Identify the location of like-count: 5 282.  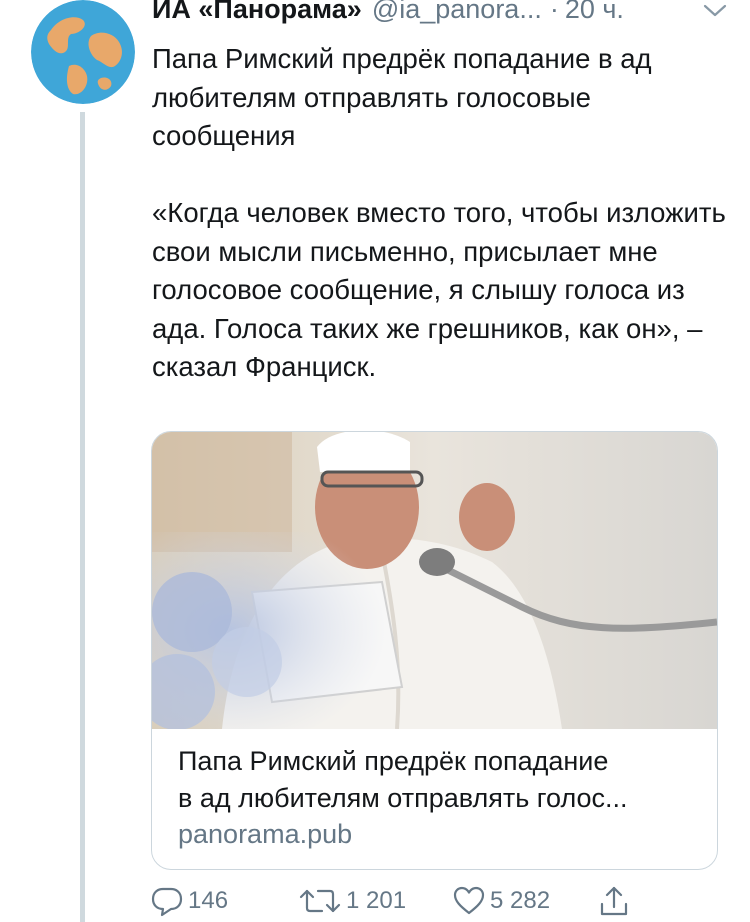
(520, 900).